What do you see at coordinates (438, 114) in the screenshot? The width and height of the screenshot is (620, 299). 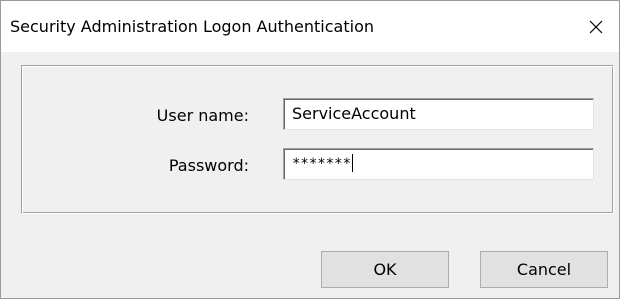 I see `username-field: ServiceAccount` at bounding box center [438, 114].